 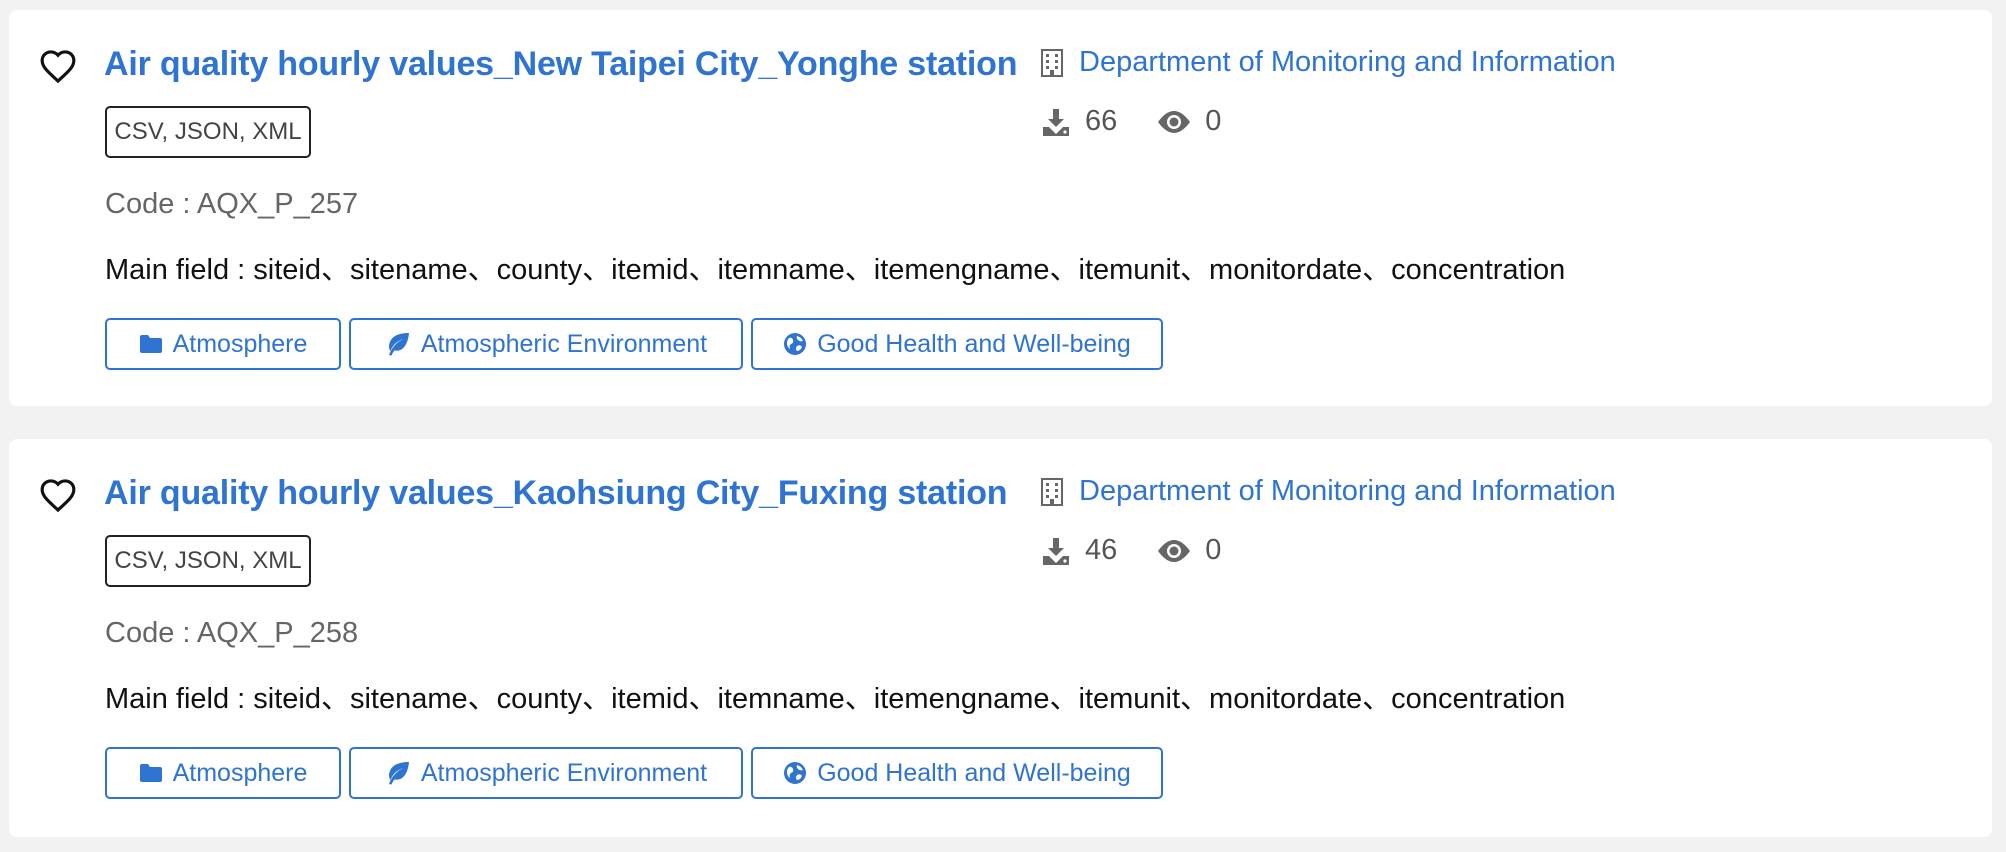 I want to click on download-count-value: 66, so click(x=1101, y=121).